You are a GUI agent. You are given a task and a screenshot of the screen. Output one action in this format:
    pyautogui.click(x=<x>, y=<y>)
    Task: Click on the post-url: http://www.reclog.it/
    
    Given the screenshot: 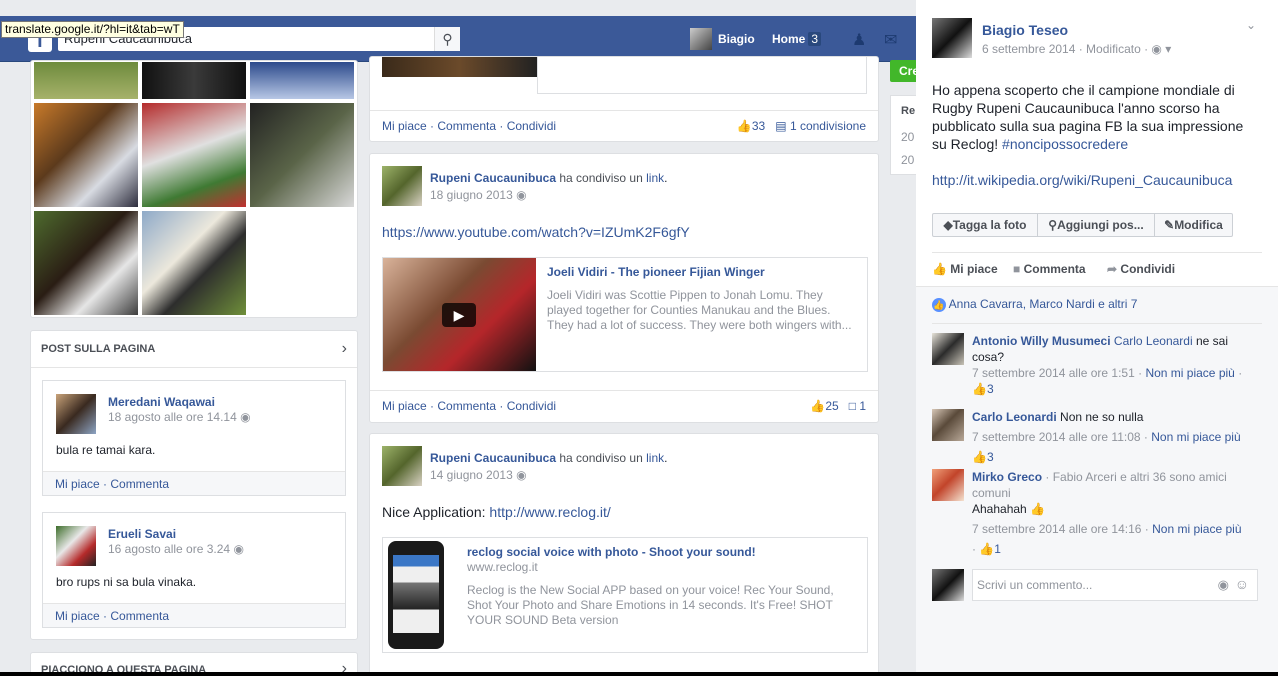 What is the action you would take?
    pyautogui.click(x=549, y=512)
    